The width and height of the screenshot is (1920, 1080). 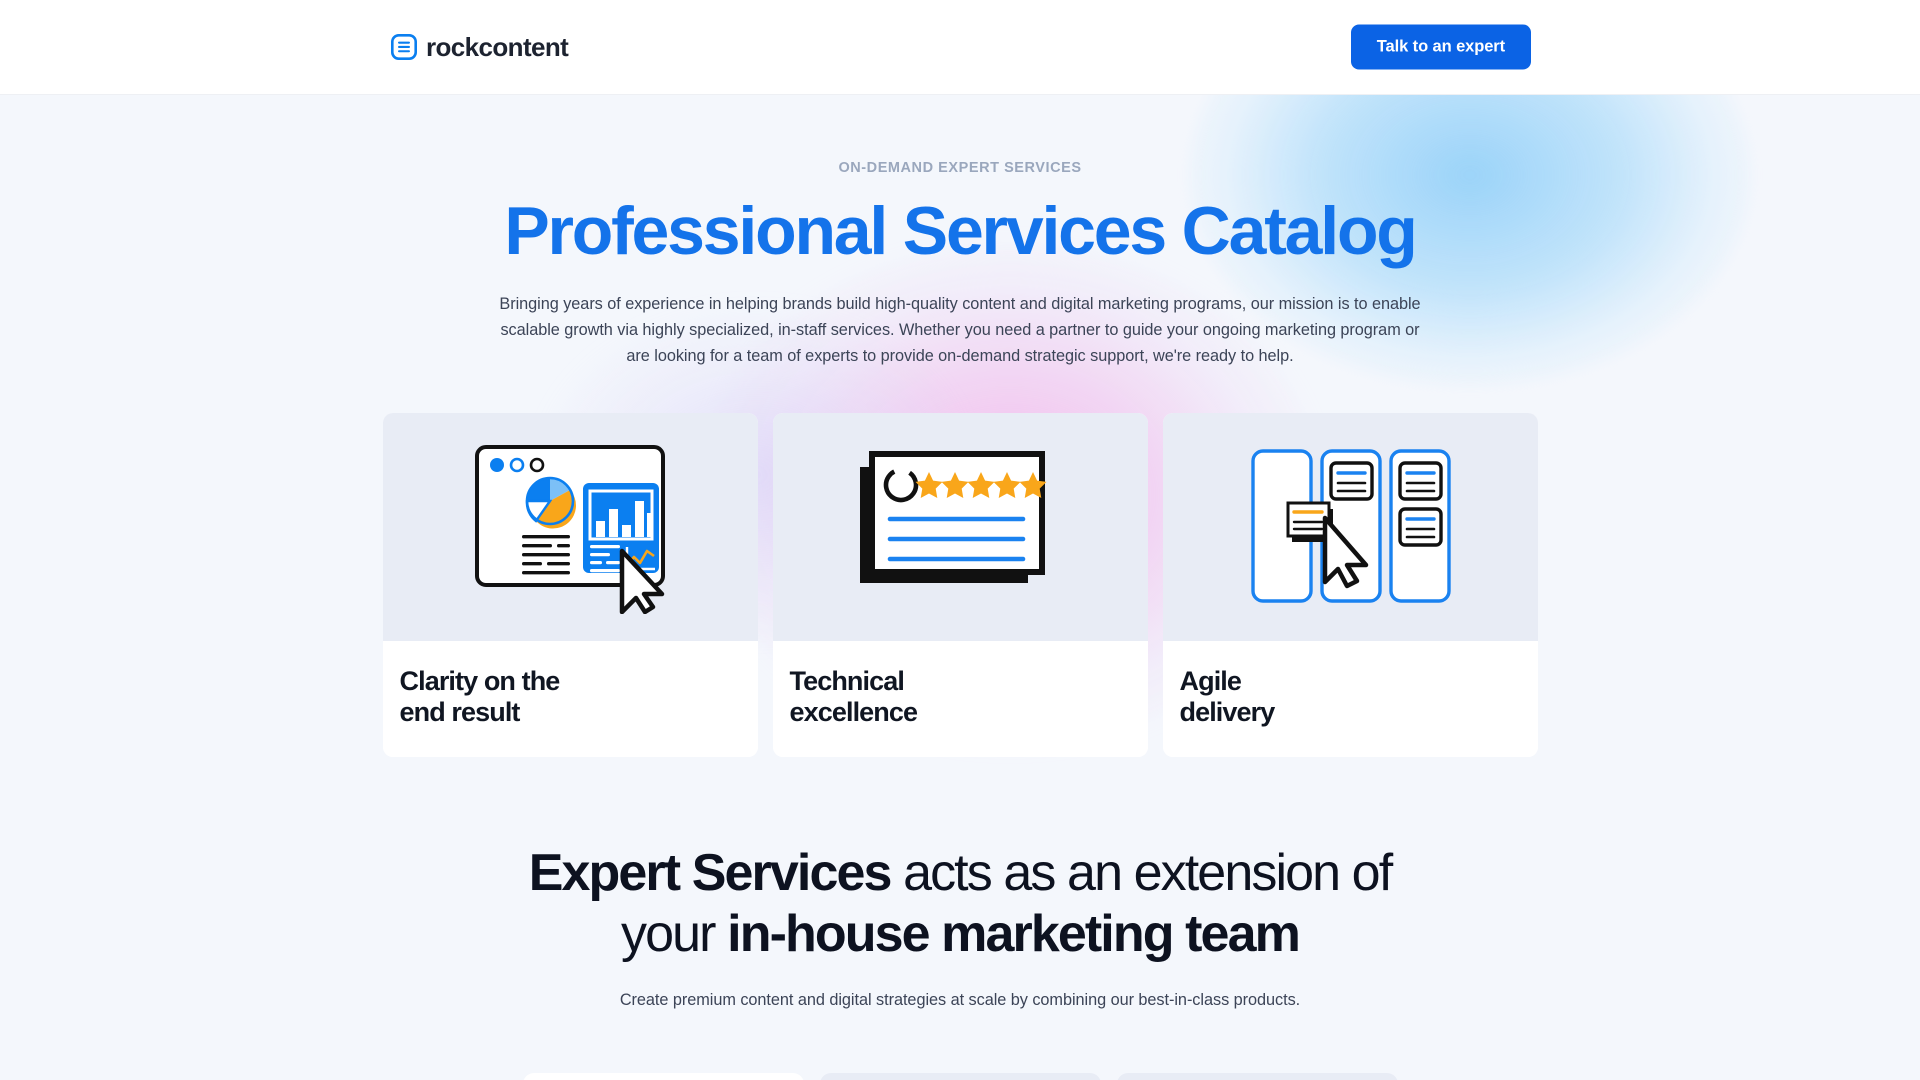 What do you see at coordinates (960, 526) in the screenshot?
I see `five-star-review-card-illustration` at bounding box center [960, 526].